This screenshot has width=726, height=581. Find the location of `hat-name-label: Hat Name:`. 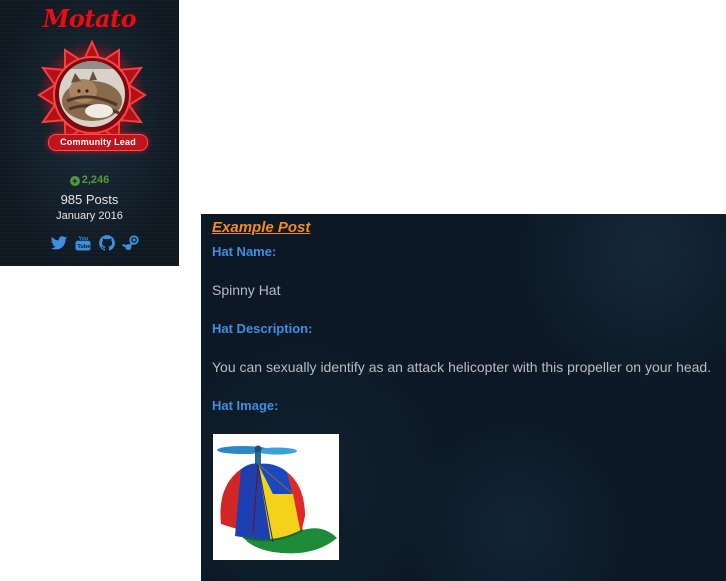

hat-name-label: Hat Name: is located at coordinates (244, 251).